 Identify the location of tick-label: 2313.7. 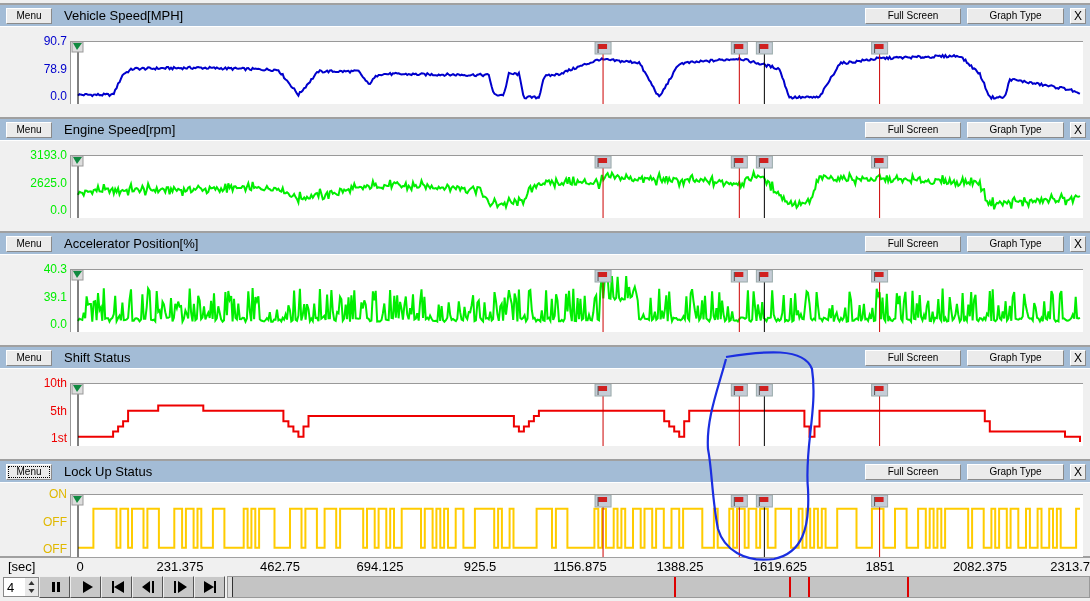
(1069, 566).